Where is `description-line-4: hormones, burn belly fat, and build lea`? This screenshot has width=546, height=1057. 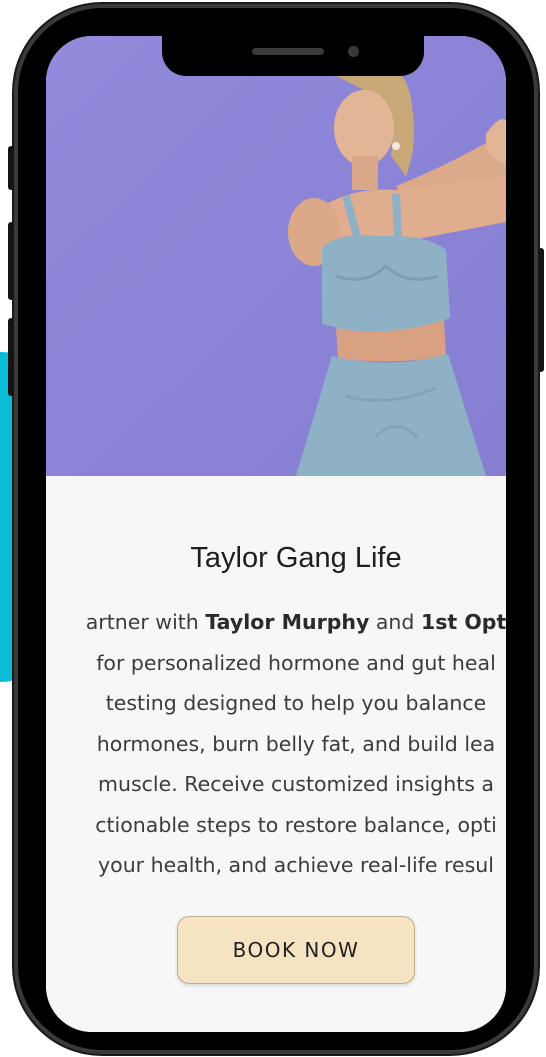
description-line-4: hormones, burn belly fat, and build lea is located at coordinates (296, 743).